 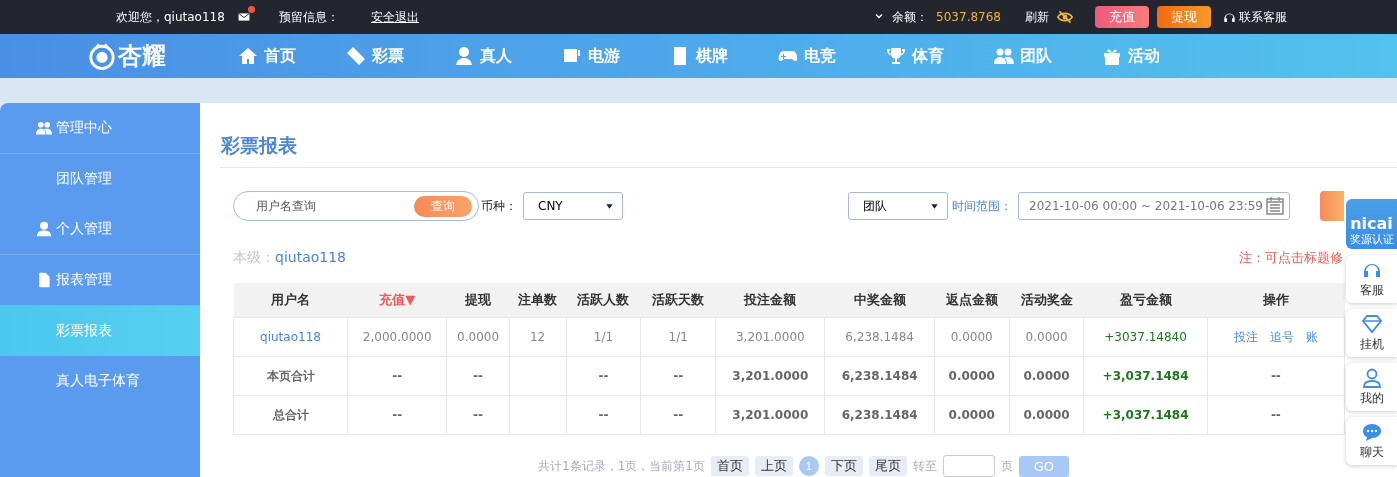 What do you see at coordinates (603, 300) in the screenshot?
I see `column-header: 活跃人数` at bounding box center [603, 300].